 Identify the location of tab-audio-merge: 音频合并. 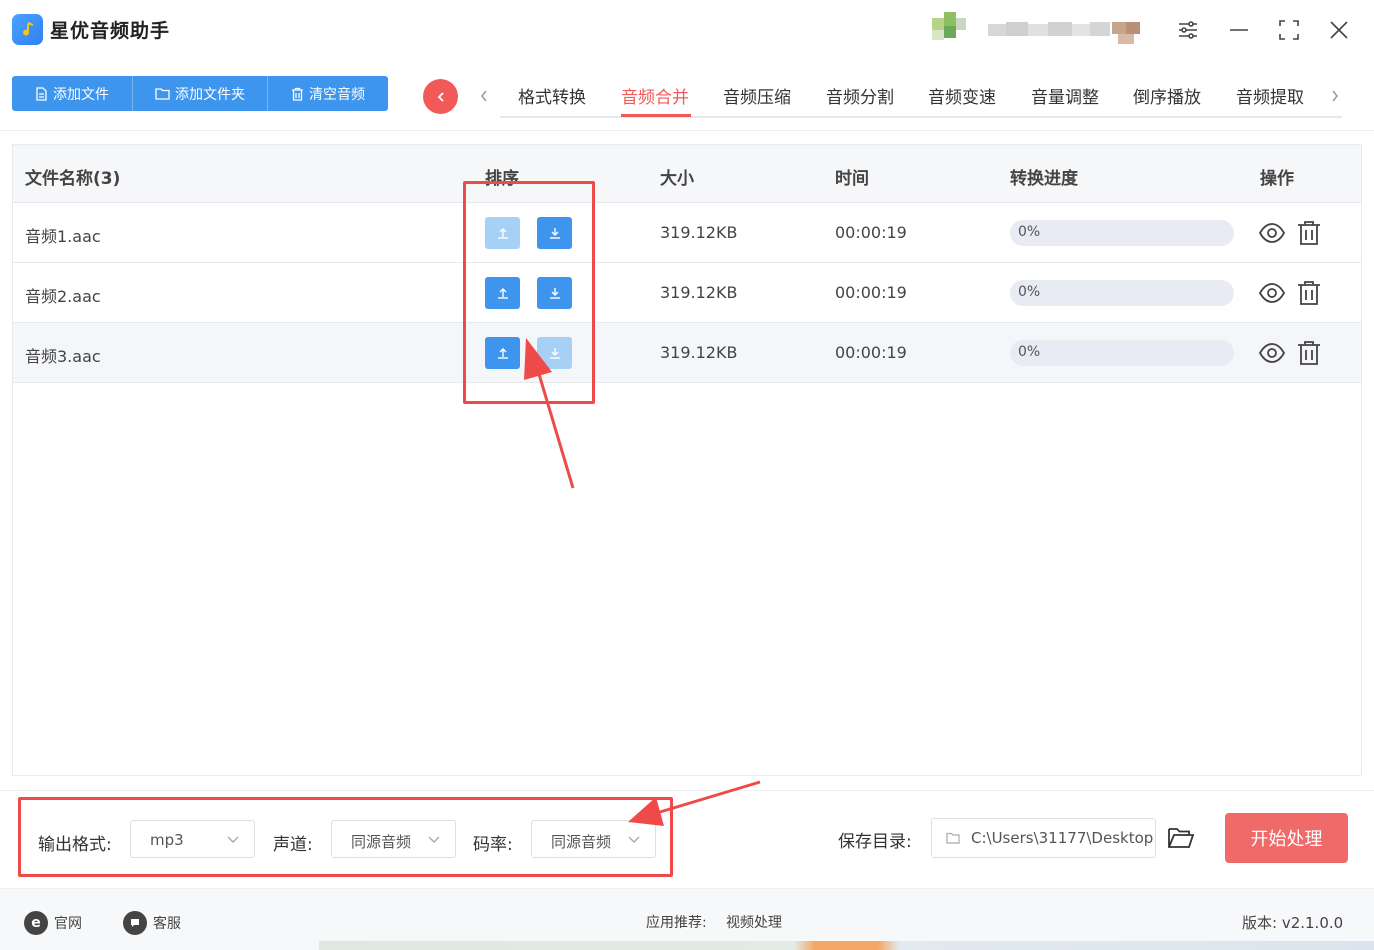
(655, 95).